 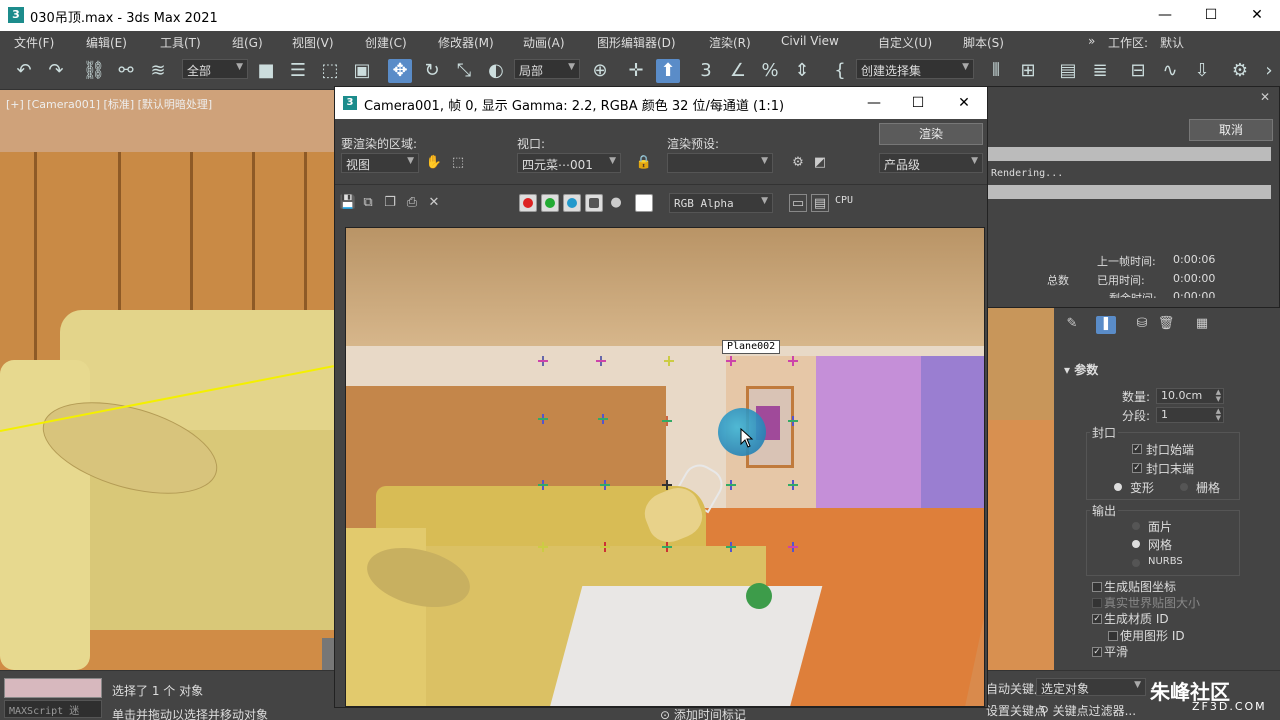 What do you see at coordinates (1118, 487) in the screenshot?
I see `morph-radio` at bounding box center [1118, 487].